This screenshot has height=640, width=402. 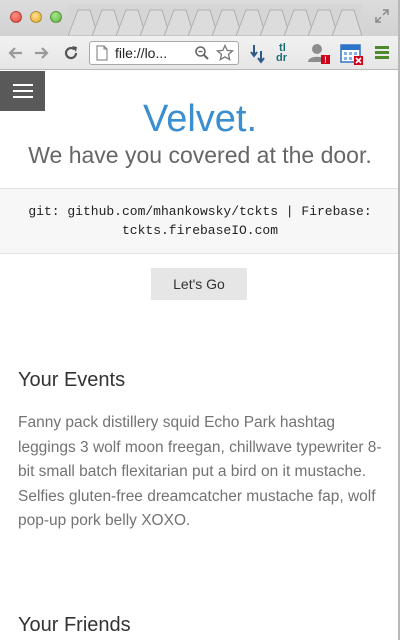 I want to click on title-bar, so click(x=199, y=18).